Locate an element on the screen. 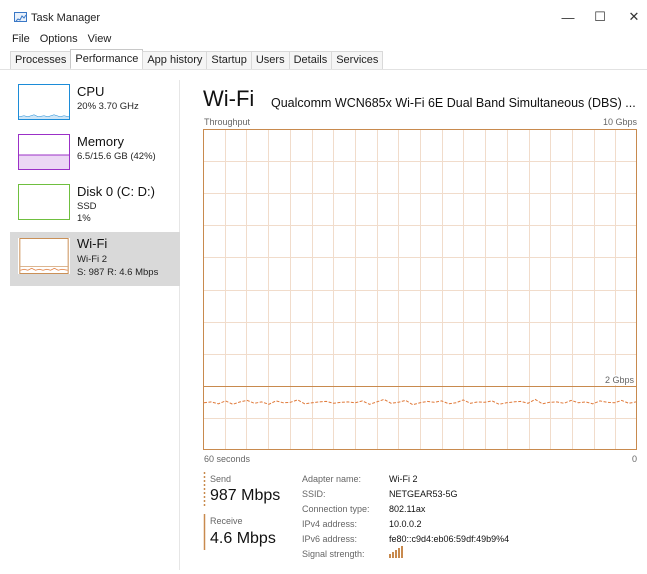  sidebar-item-detail: SSD is located at coordinates (87, 206).